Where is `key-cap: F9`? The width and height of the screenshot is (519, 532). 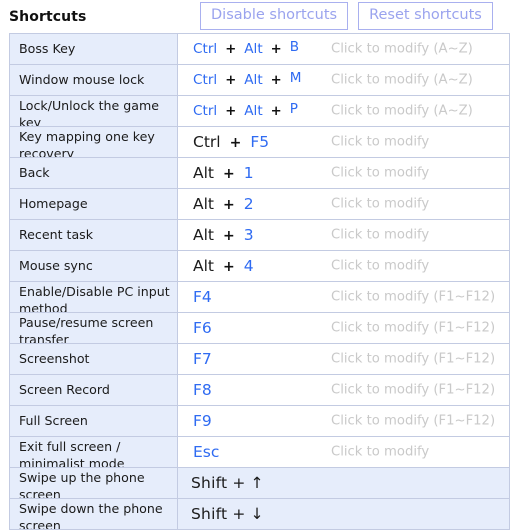
key-cap: F9 is located at coordinates (202, 421).